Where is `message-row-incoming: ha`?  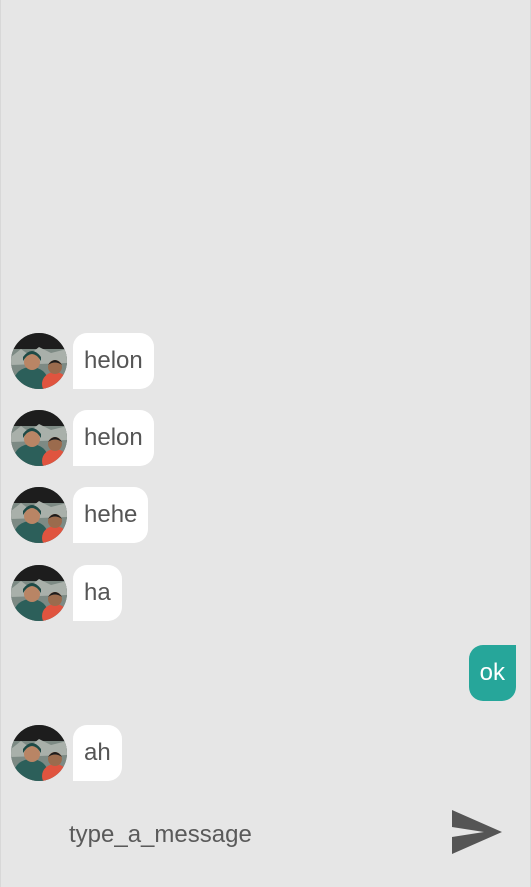 message-row-incoming: ha is located at coordinates (265, 593).